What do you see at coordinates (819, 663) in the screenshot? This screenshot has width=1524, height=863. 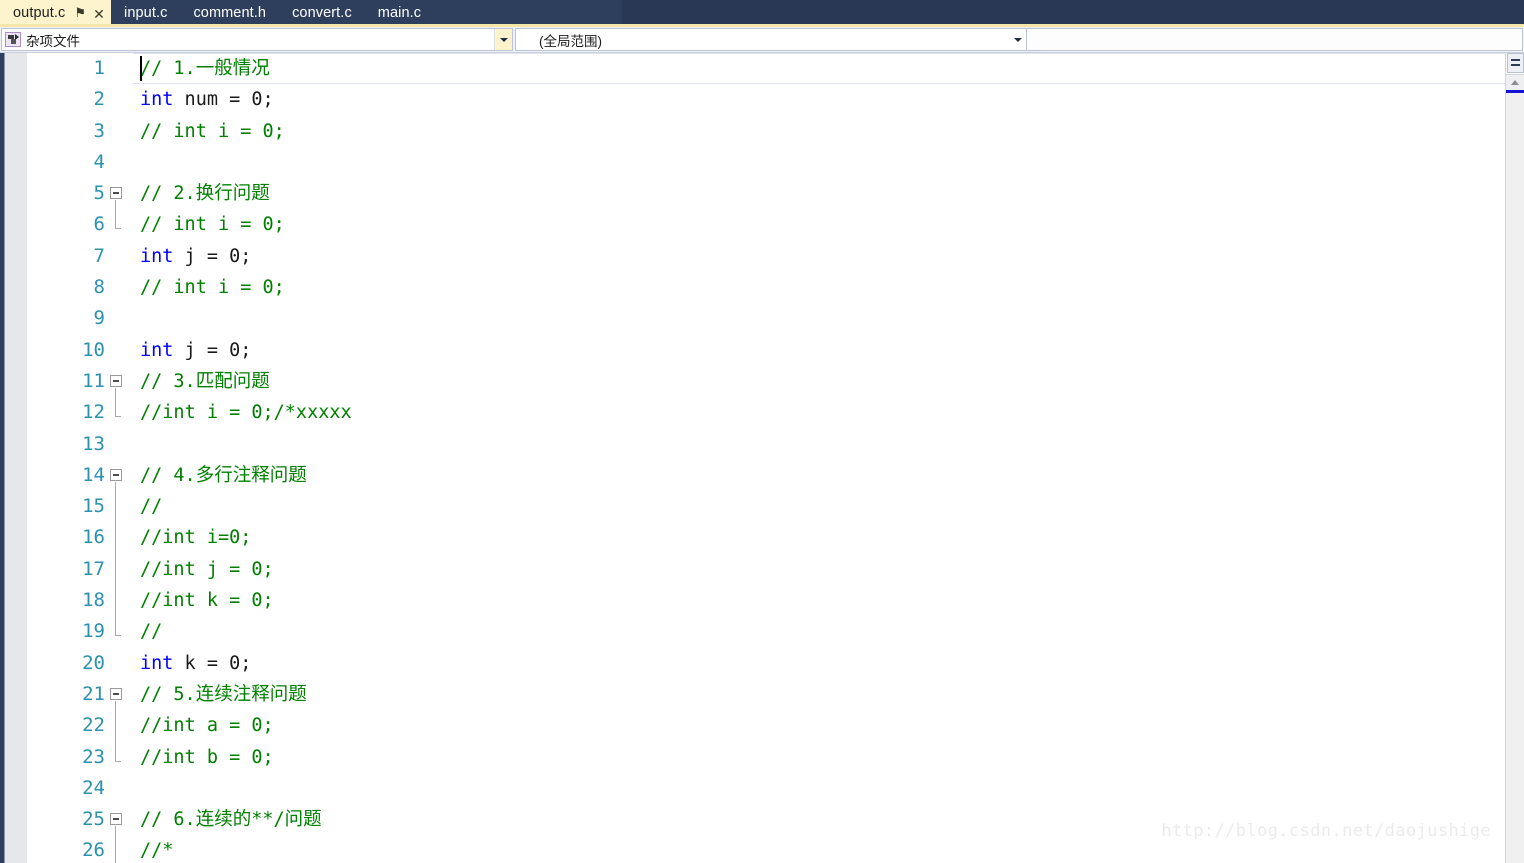 I see `code-line-content: int k = 0;` at bounding box center [819, 663].